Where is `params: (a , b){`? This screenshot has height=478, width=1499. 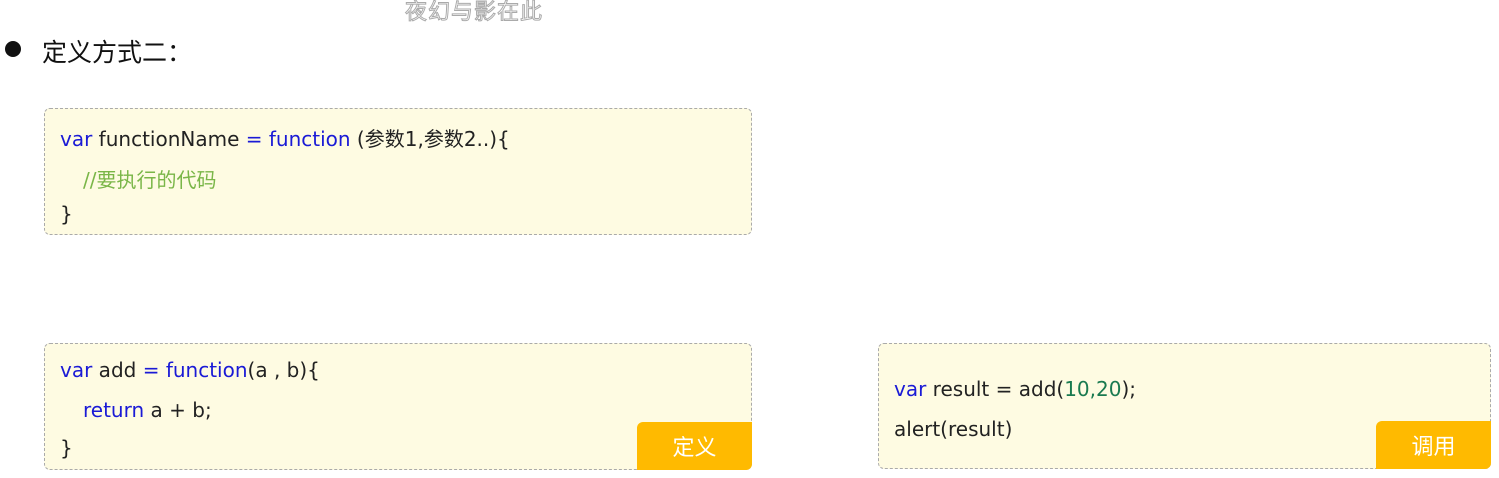
params: (a , b){ is located at coordinates (283, 370).